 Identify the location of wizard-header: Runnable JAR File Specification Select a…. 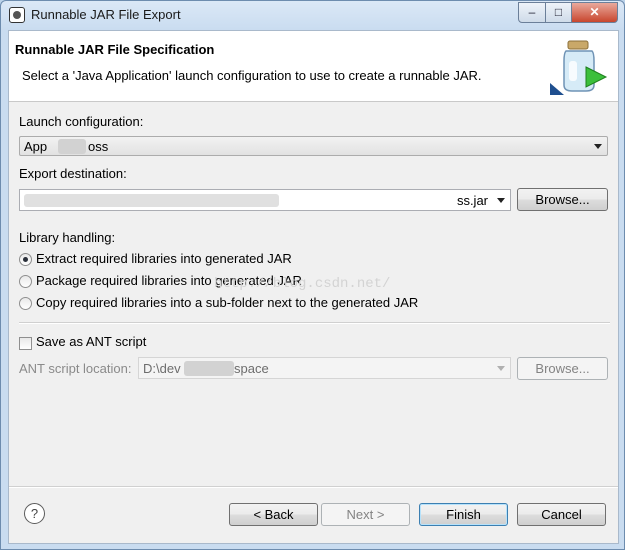
(313, 66).